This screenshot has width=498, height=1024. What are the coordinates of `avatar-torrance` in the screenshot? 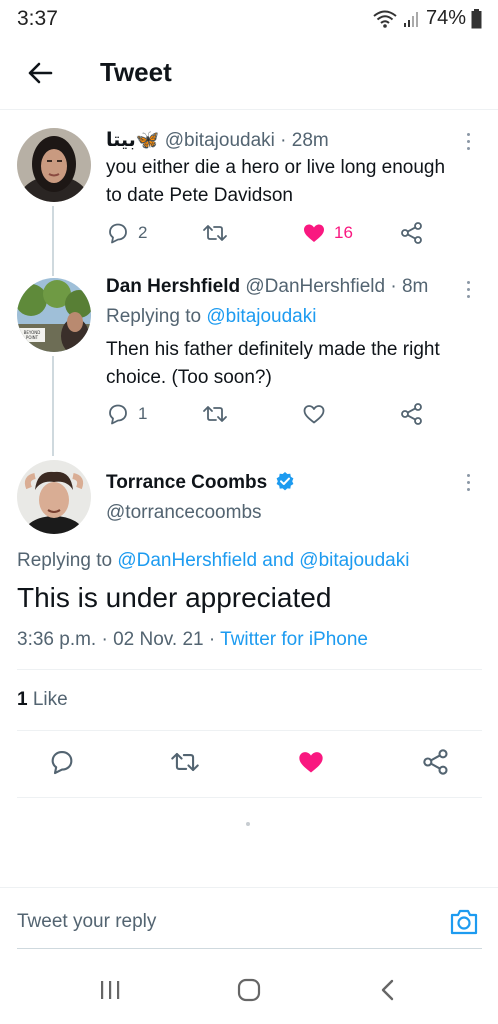 It's located at (54, 497).